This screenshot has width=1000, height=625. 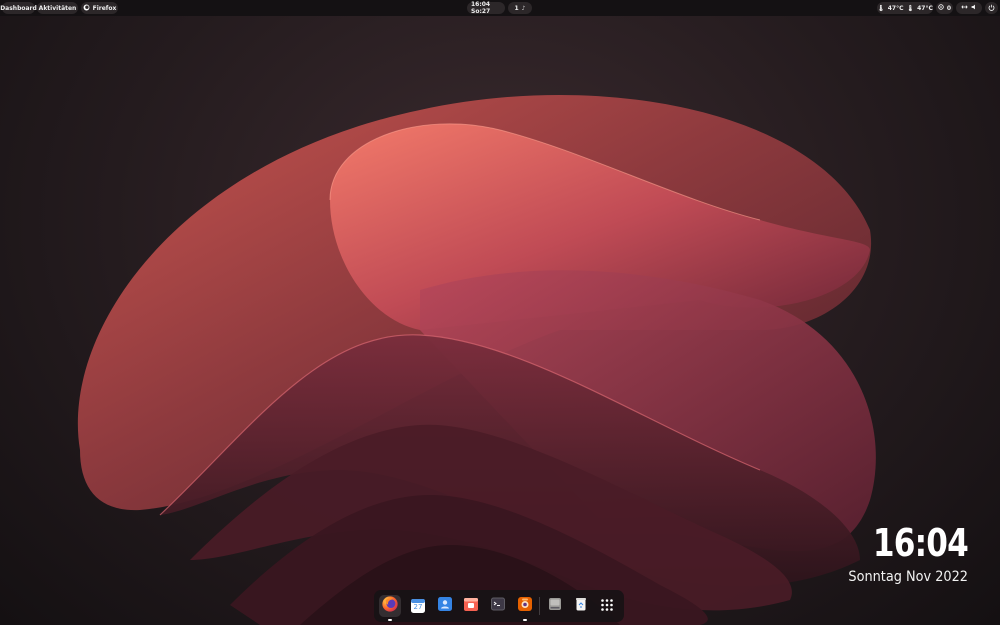 I want to click on desktop-clock-widget: 16:04 Sonntag Nov 2022, so click(x=903, y=553).